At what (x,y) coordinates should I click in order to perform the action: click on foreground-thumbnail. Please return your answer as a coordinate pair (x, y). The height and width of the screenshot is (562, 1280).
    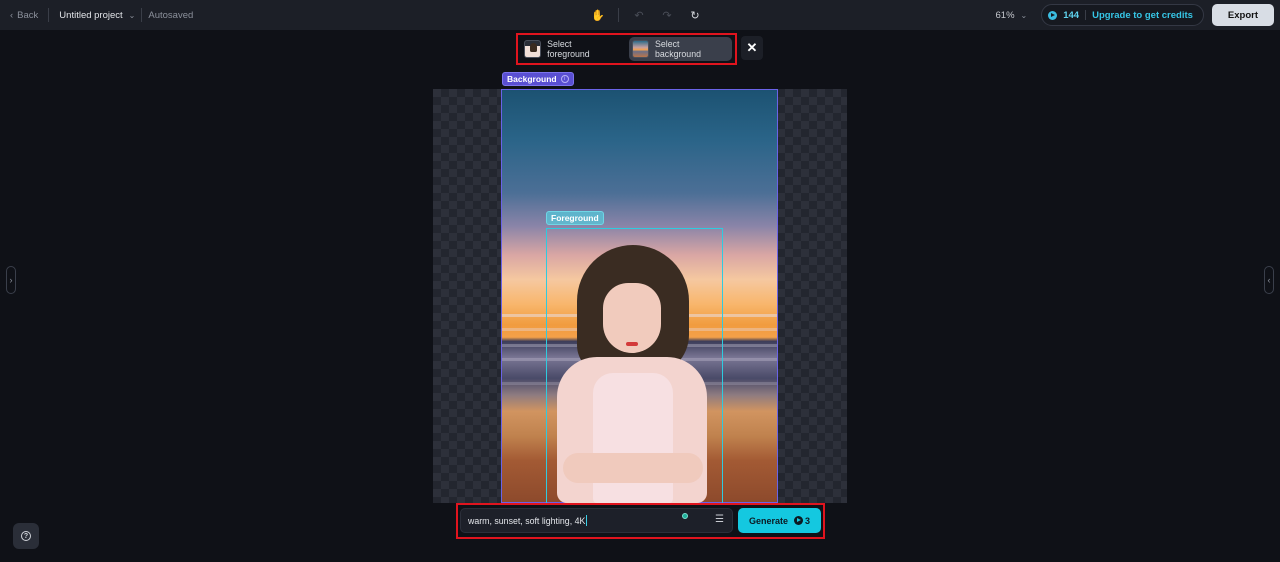
    Looking at the image, I should click on (533, 49).